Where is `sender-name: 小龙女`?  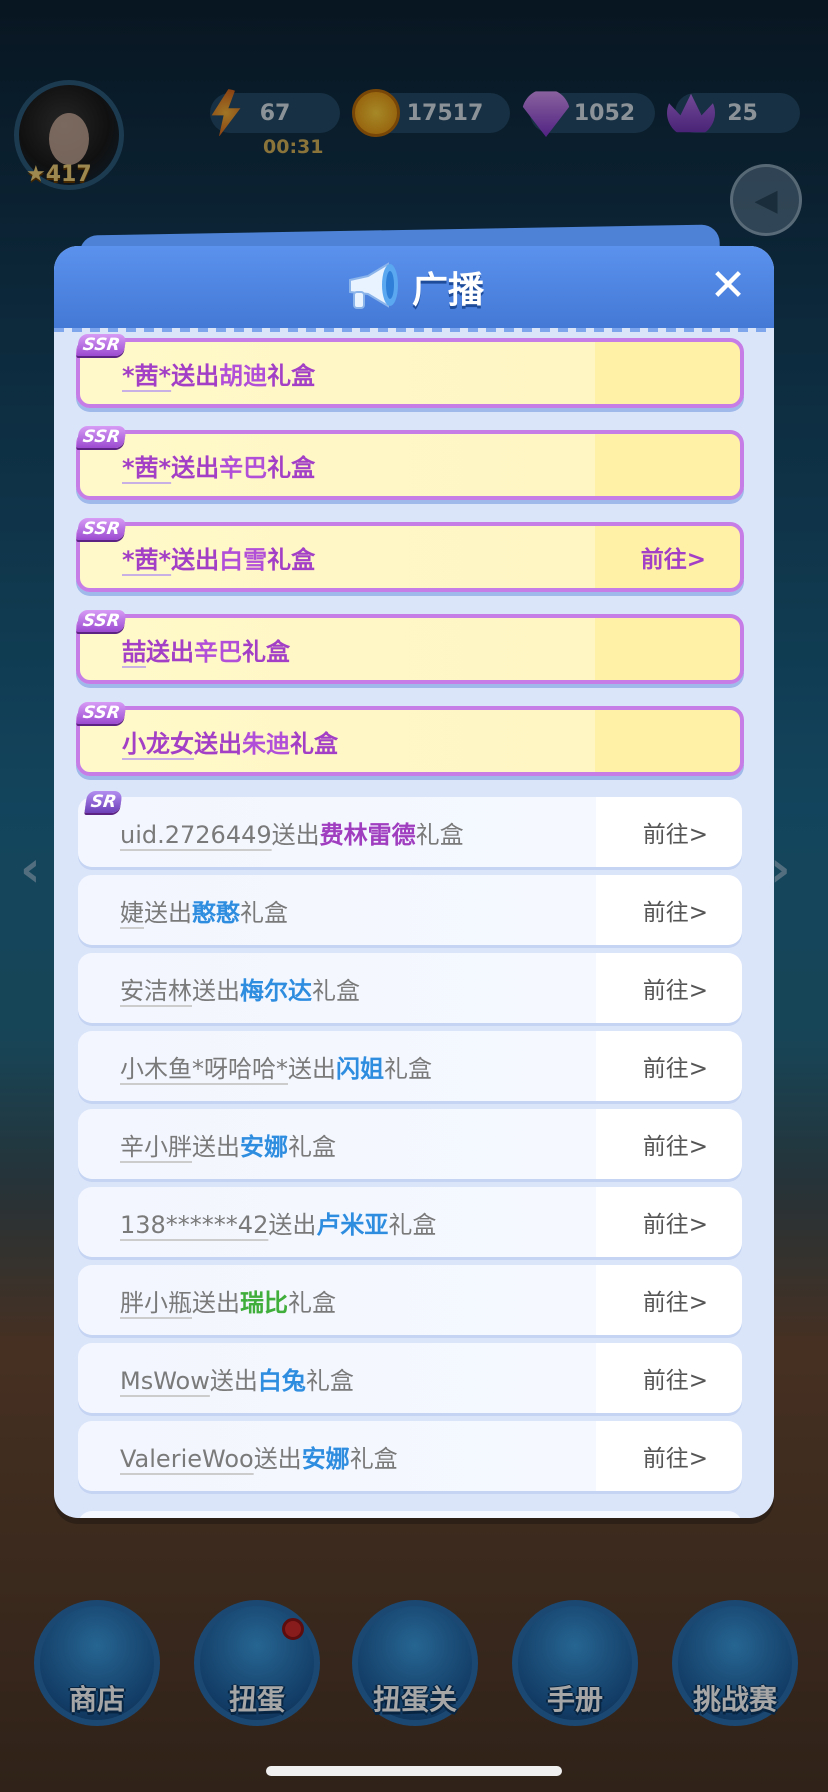
sender-name: 小龙女 is located at coordinates (158, 743).